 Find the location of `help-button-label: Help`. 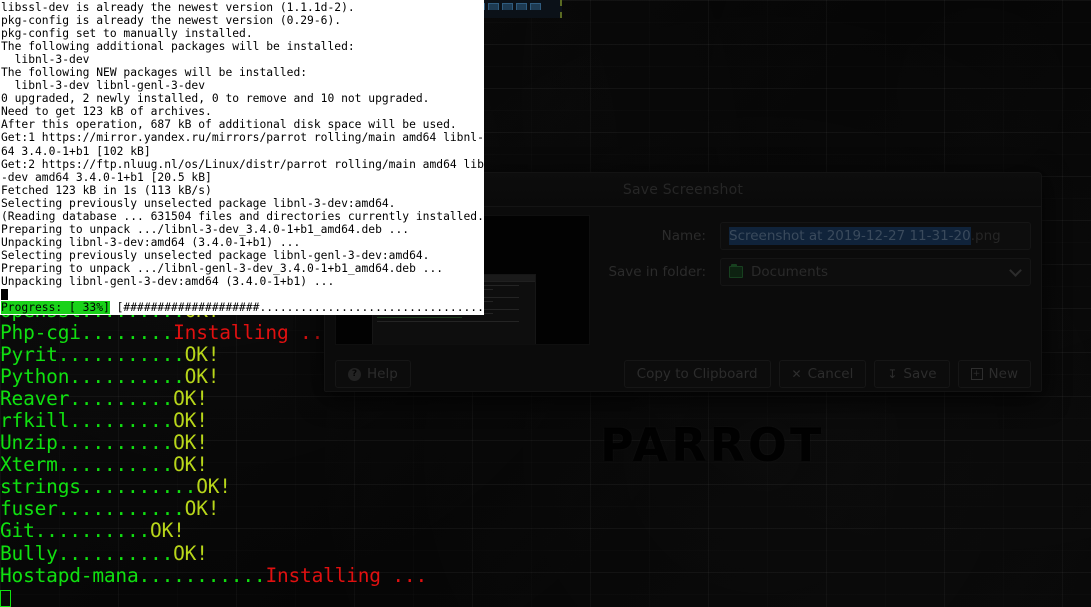

help-button-label: Help is located at coordinates (382, 374).